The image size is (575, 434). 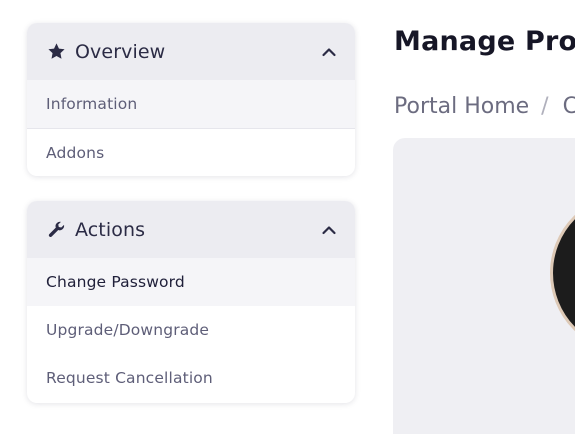 I want to click on sidebar-item-label: Addons, so click(x=75, y=152).